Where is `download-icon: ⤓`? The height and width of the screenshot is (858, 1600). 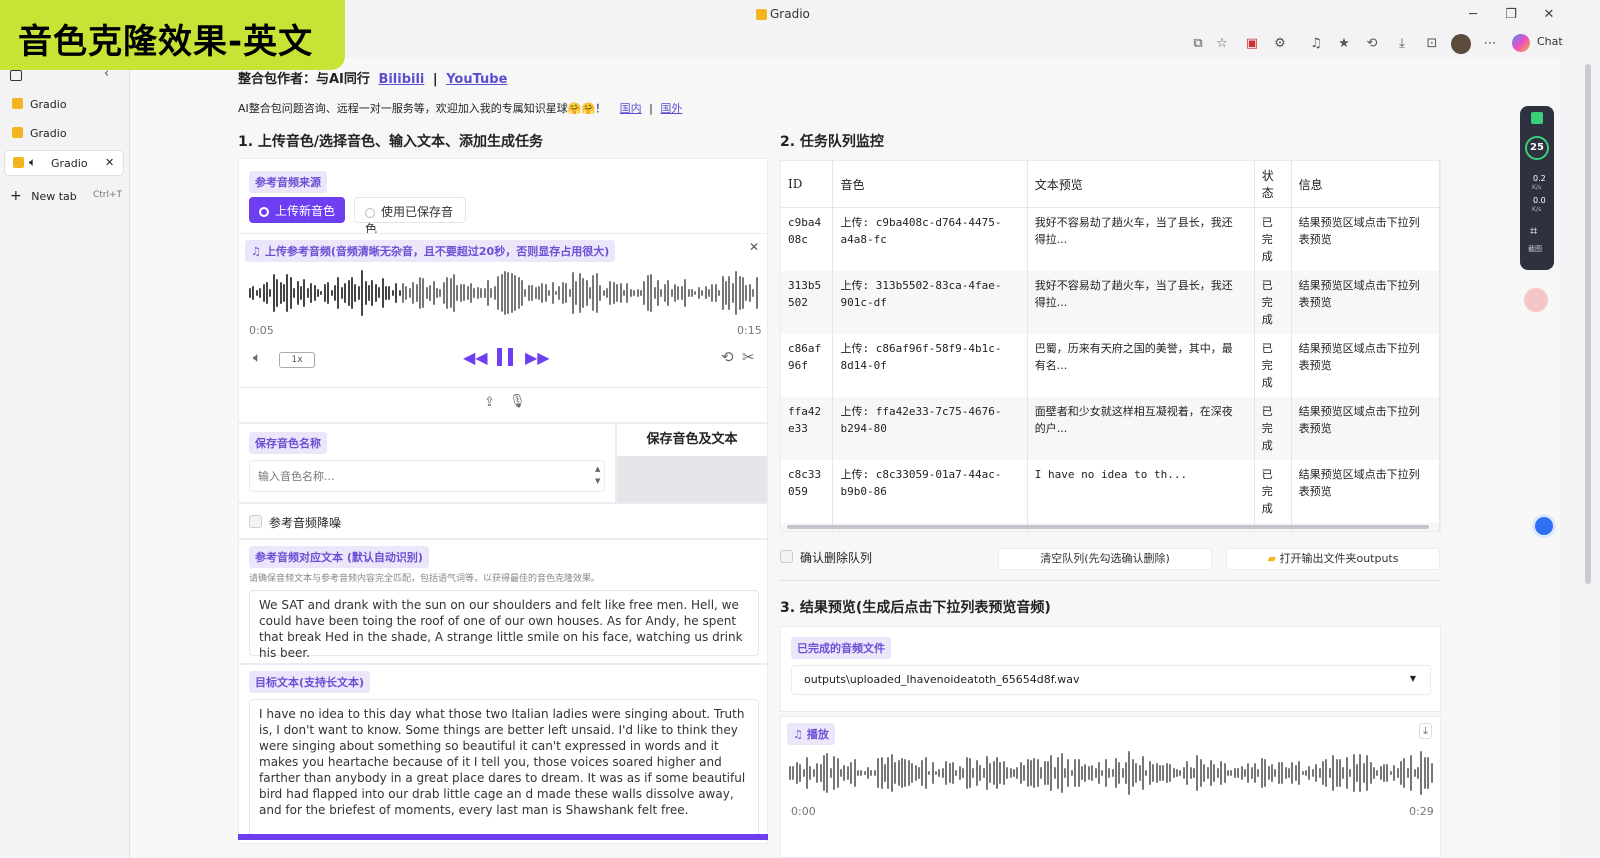 download-icon: ⤓ is located at coordinates (1402, 44).